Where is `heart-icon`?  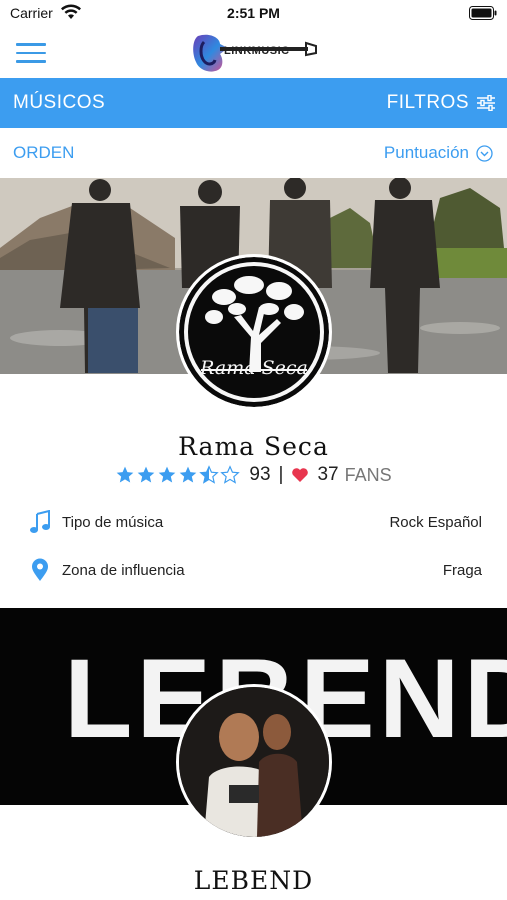
heart-icon is located at coordinates (300, 475).